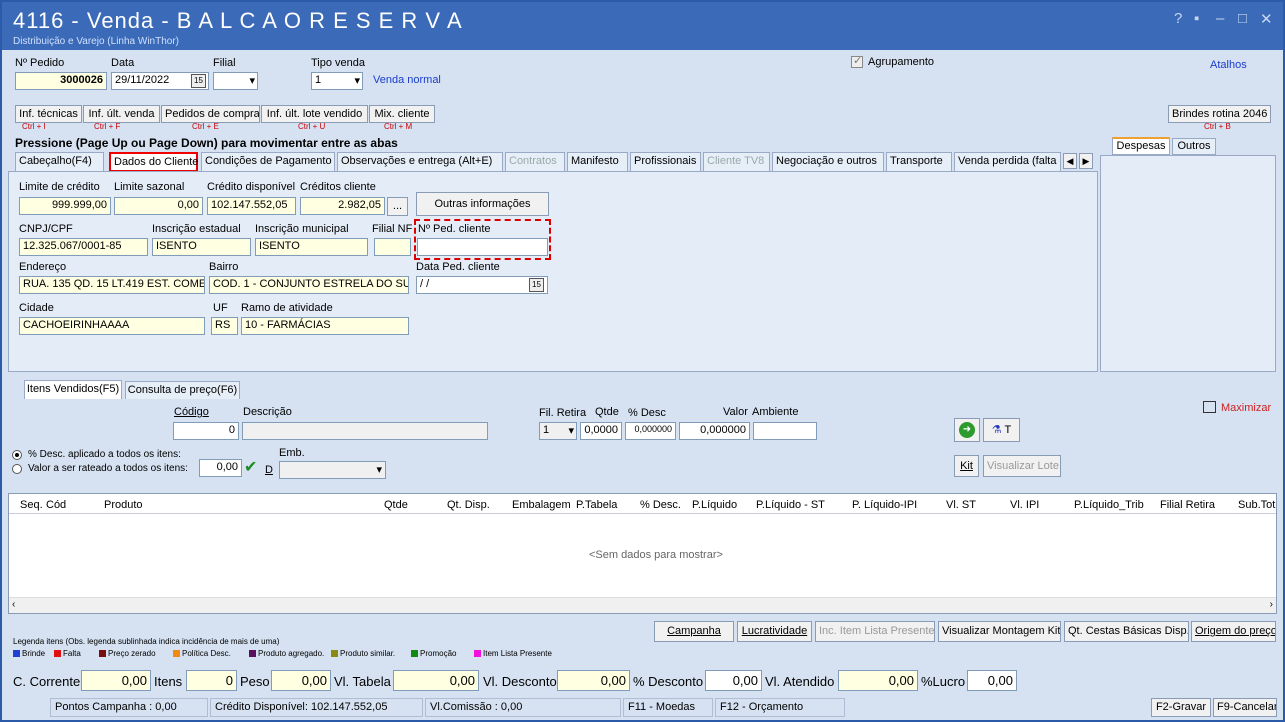 The image size is (1285, 722). I want to click on status-f11: F11 - Moedas, so click(668, 707).